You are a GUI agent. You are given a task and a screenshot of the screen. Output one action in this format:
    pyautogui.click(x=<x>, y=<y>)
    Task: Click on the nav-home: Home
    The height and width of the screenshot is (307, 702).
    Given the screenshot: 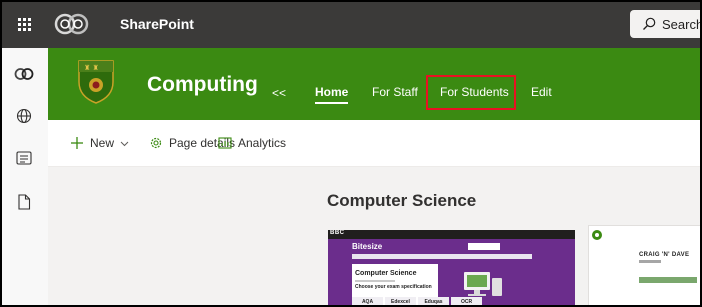 What is the action you would take?
    pyautogui.click(x=332, y=84)
    